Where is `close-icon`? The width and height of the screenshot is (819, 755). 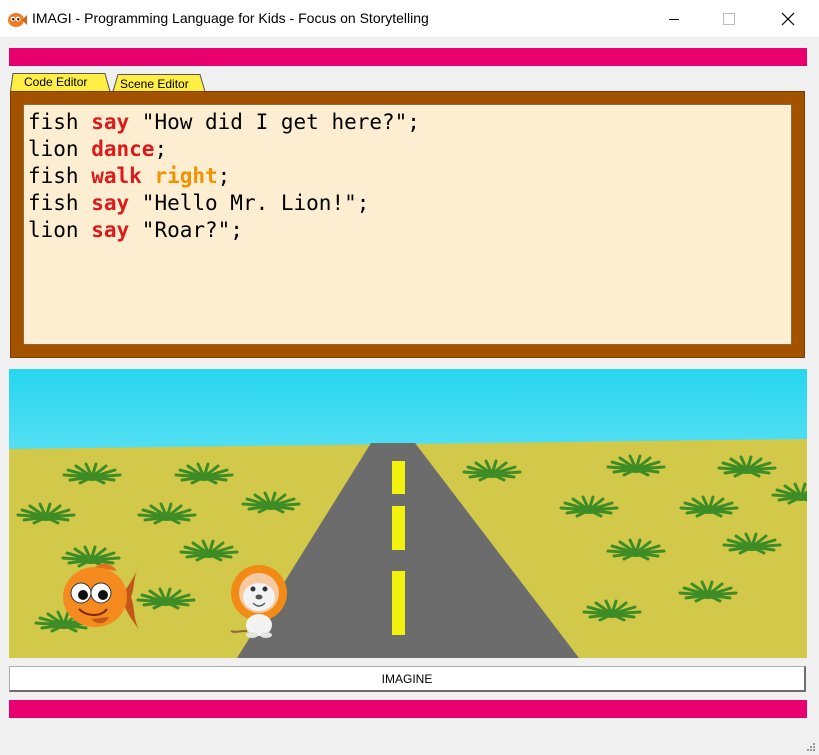 close-icon is located at coordinates (788, 18).